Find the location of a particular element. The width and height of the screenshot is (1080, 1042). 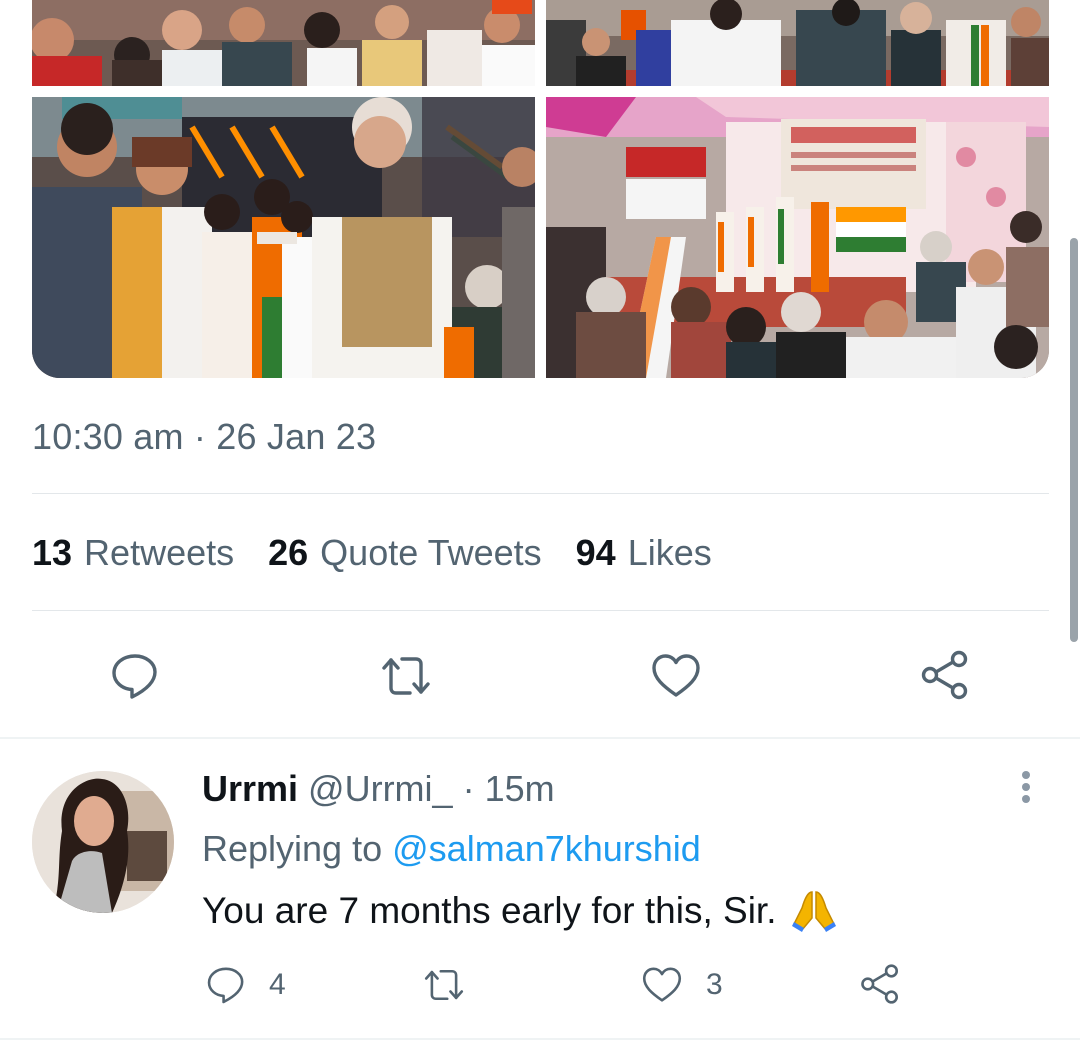

avatar is located at coordinates (103, 842).